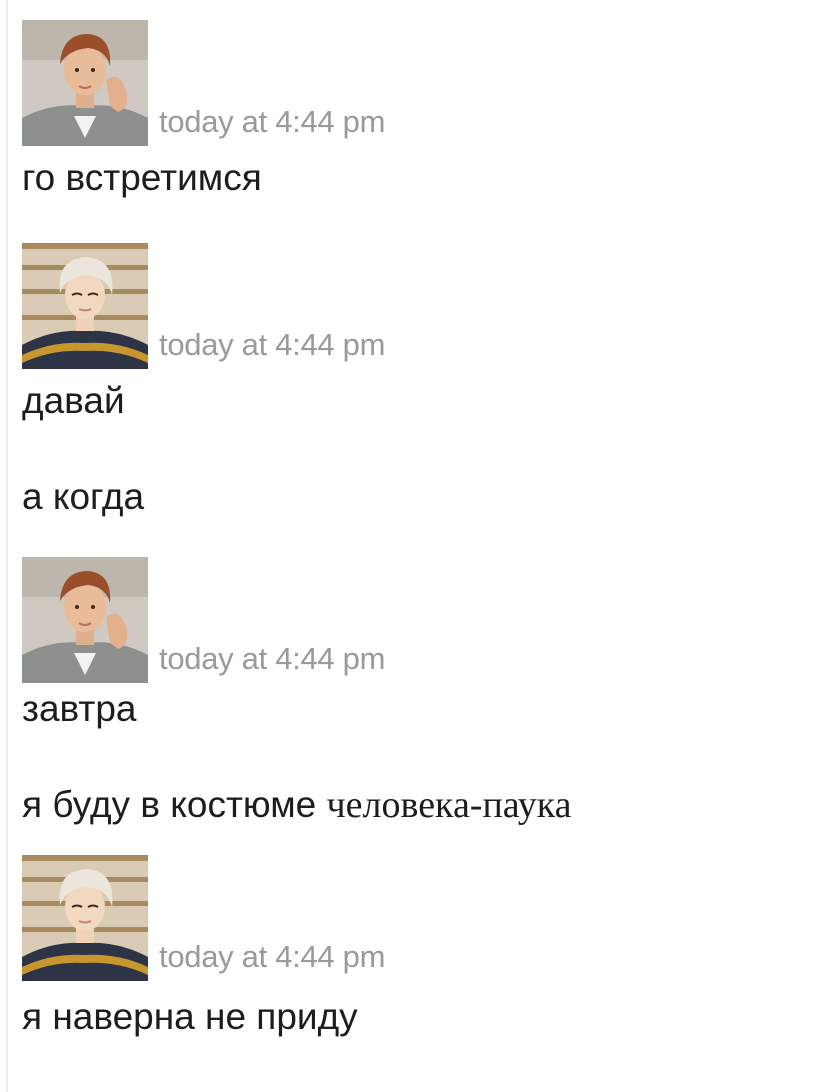 The image size is (828, 1092). What do you see at coordinates (174, 804) in the screenshot?
I see `message-text-part: я буду в костюме` at bounding box center [174, 804].